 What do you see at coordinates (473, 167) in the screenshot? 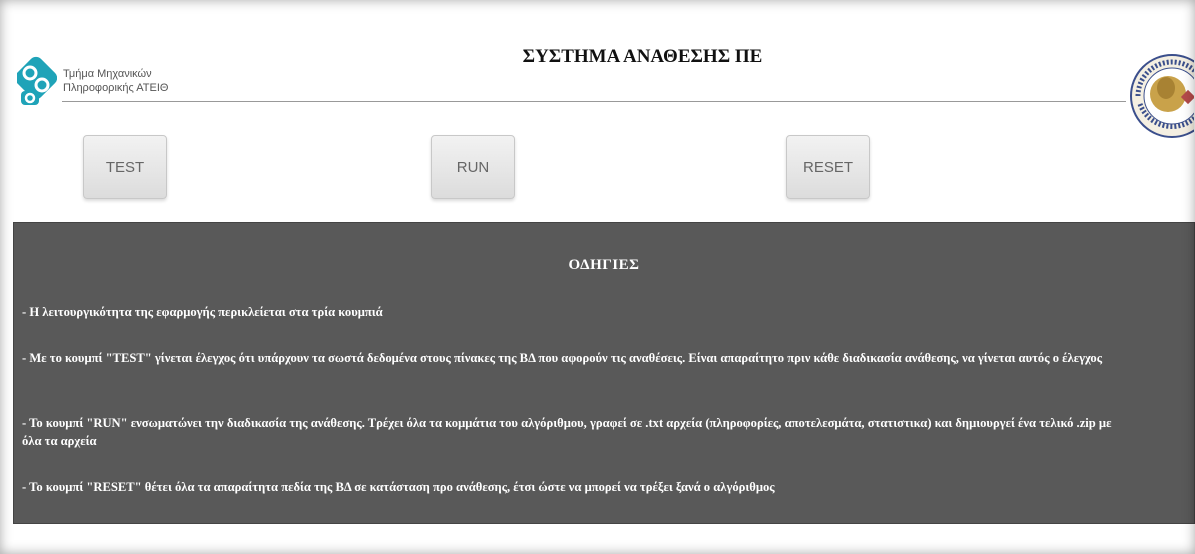
I see `run-button: RUN` at bounding box center [473, 167].